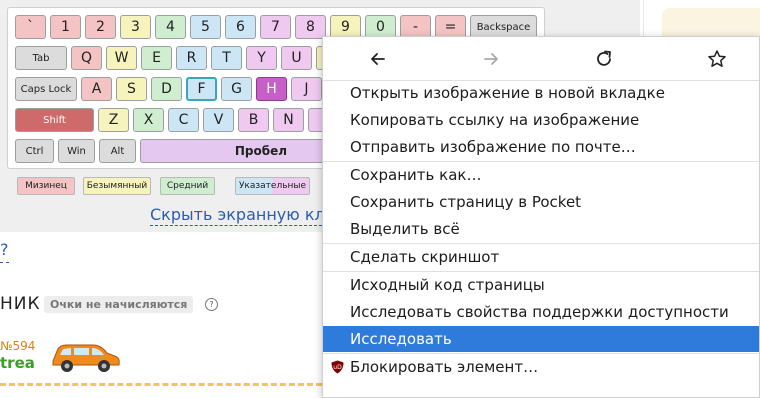 This screenshot has width=760, height=398. I want to click on section-heading: НИК, so click(20, 304).